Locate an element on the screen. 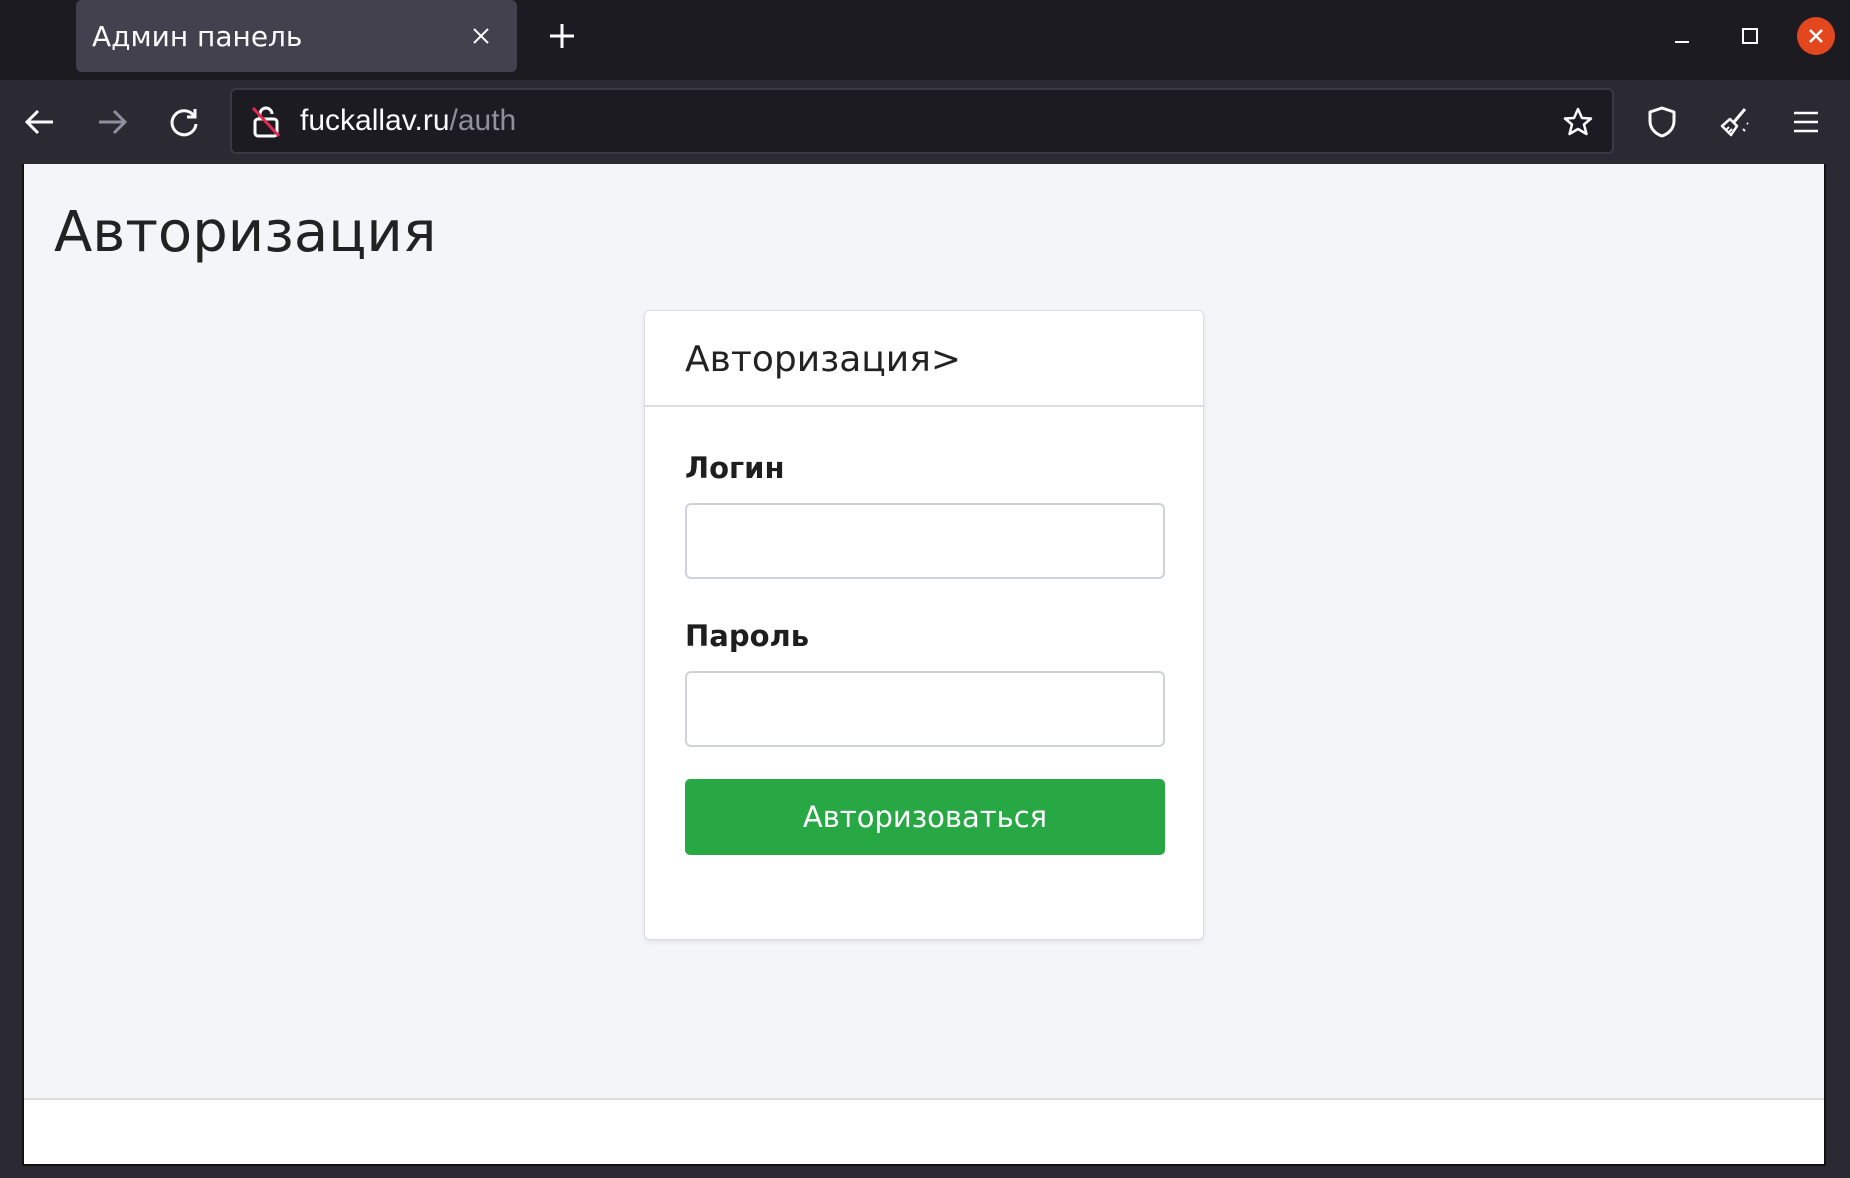 This screenshot has height=1178, width=1850. navigation-bar: fuckallav.ru/auth is located at coordinates (925, 122).